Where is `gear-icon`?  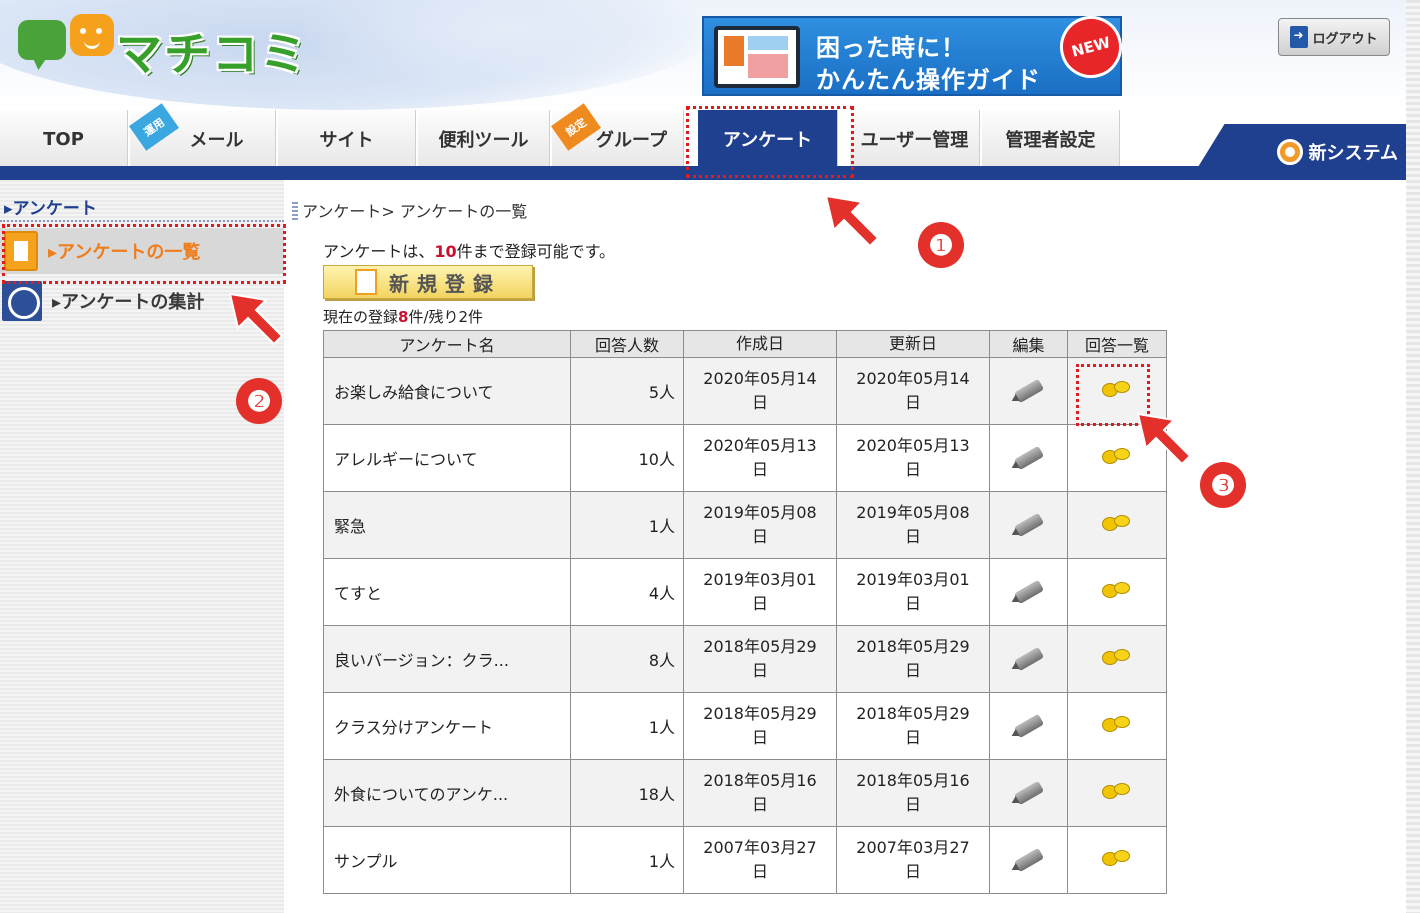
gear-icon is located at coordinates (1289, 152).